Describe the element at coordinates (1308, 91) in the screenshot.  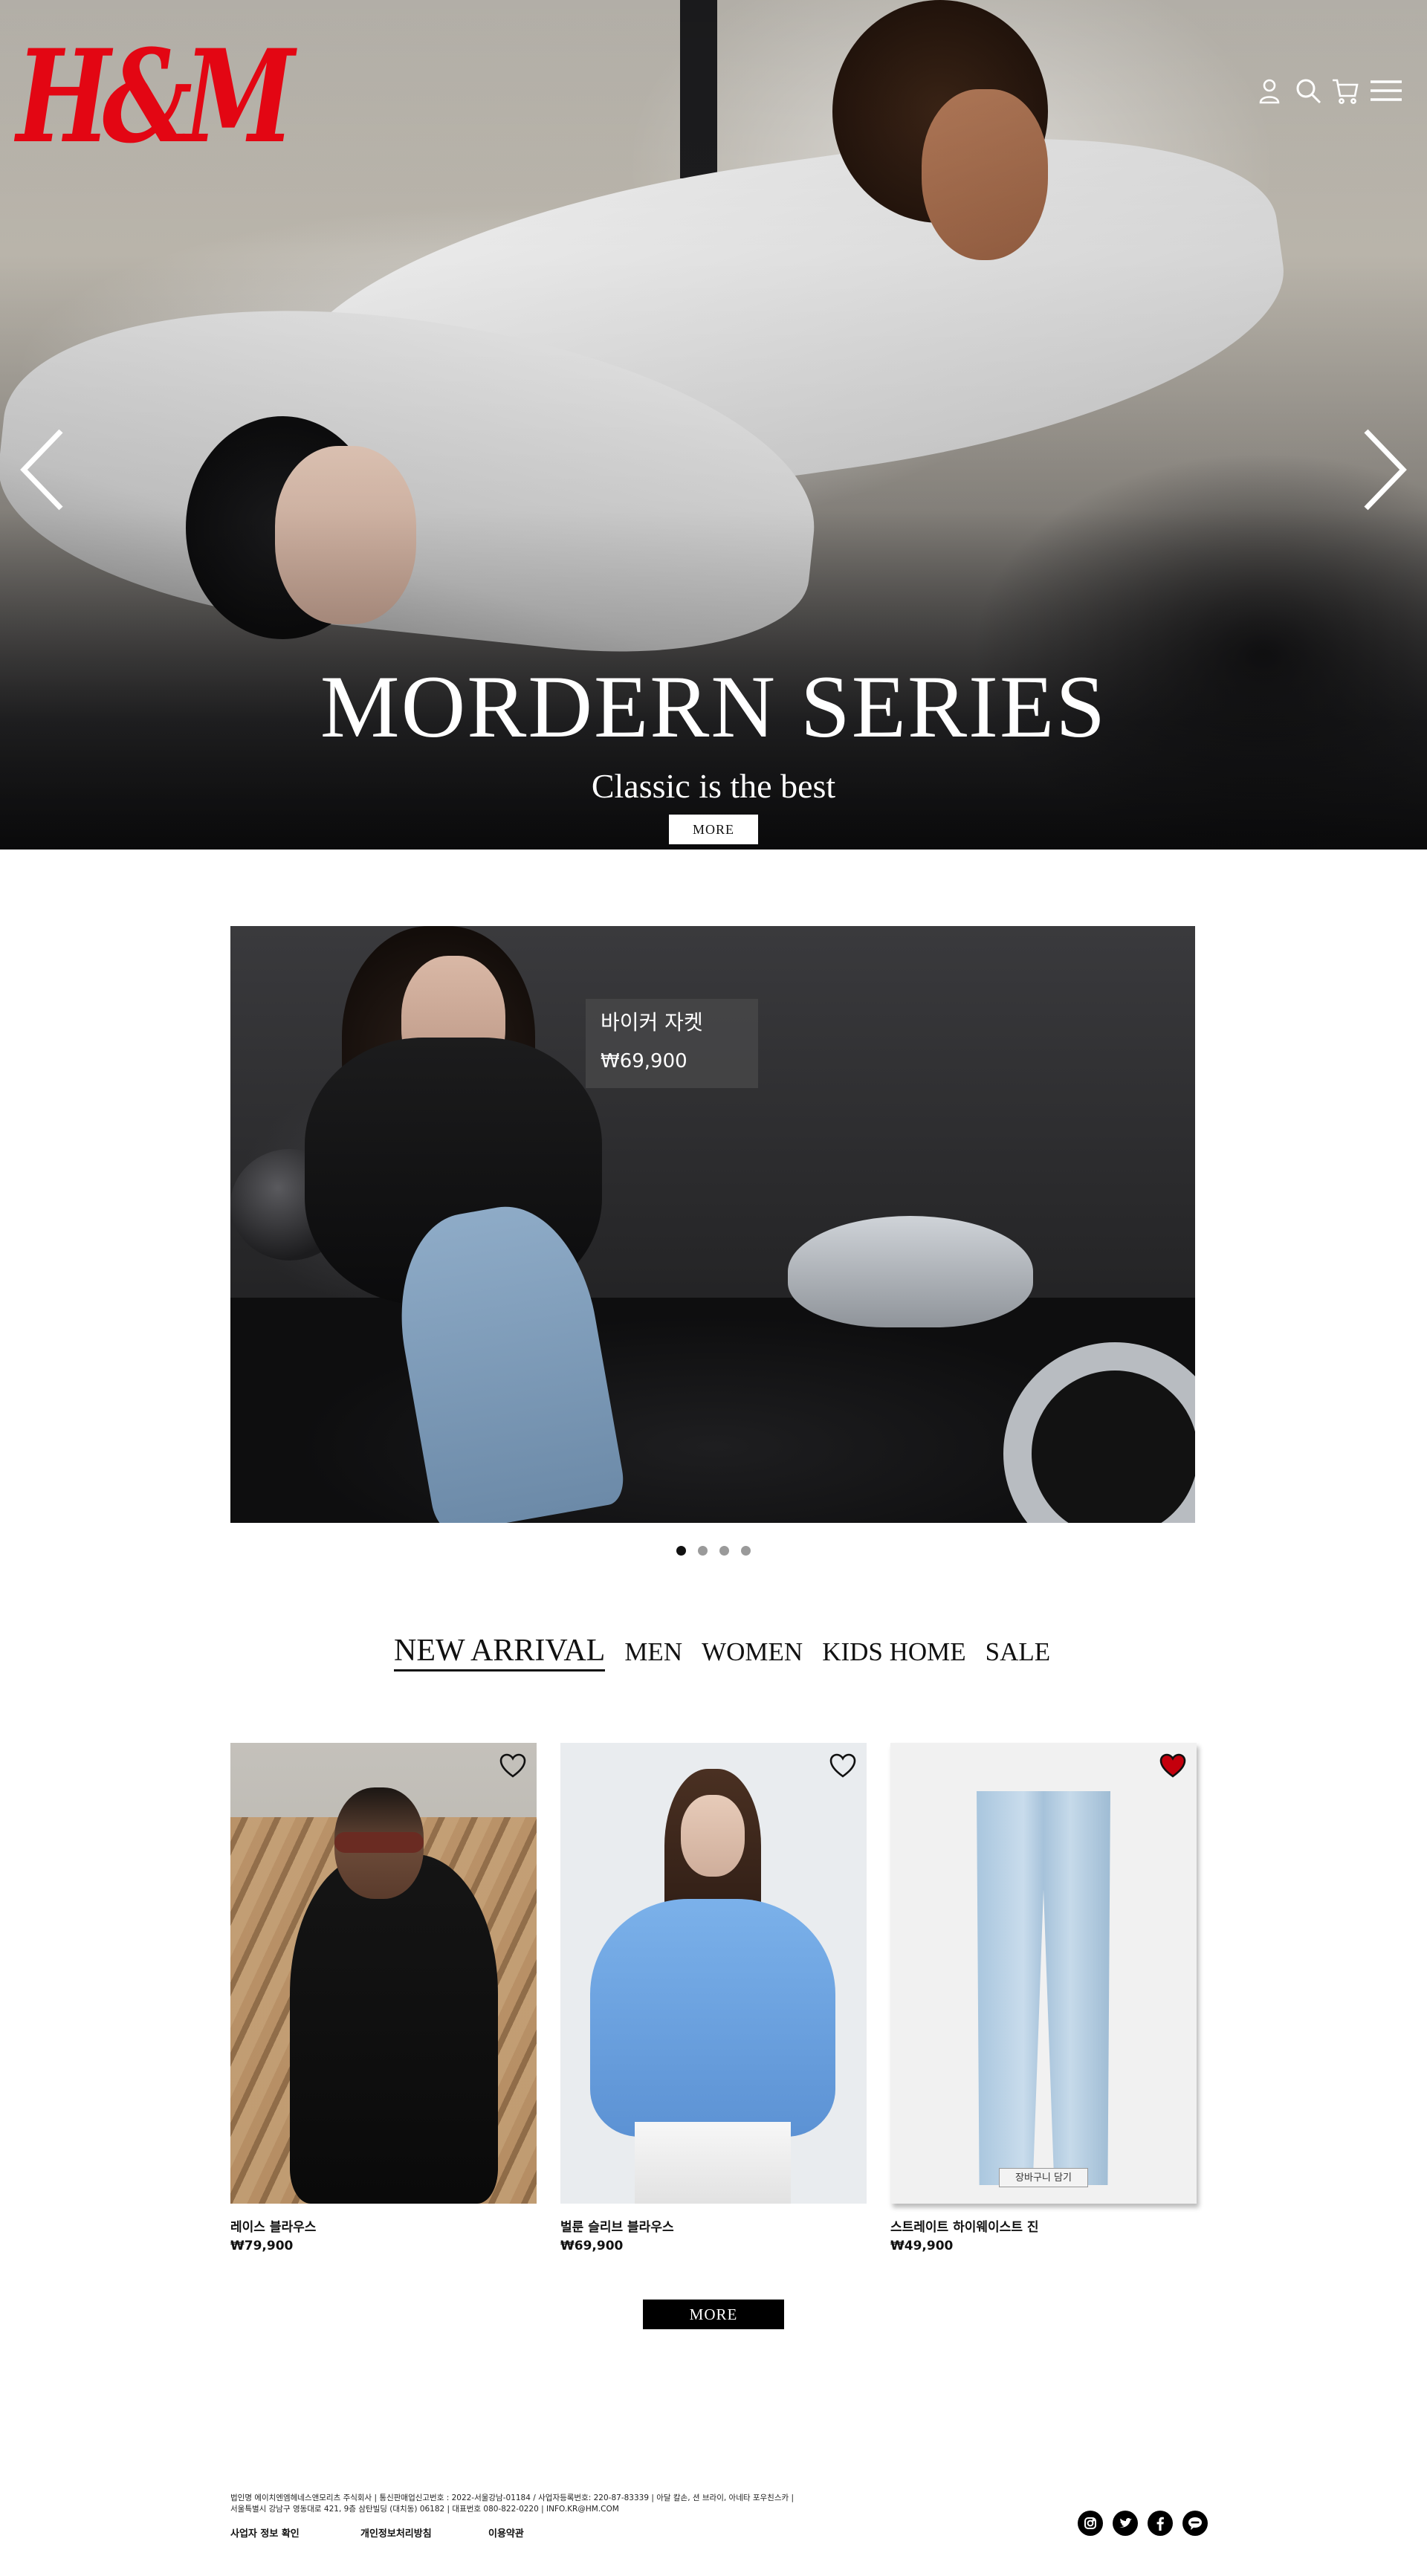
I see `search-icon` at that location.